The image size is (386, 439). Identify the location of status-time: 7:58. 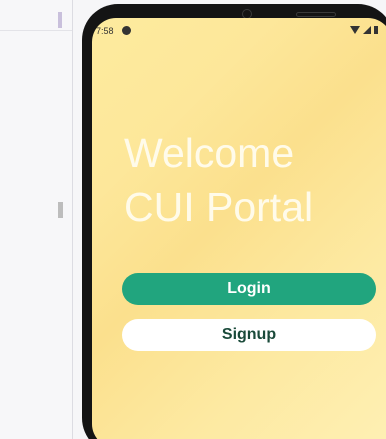
(105, 31).